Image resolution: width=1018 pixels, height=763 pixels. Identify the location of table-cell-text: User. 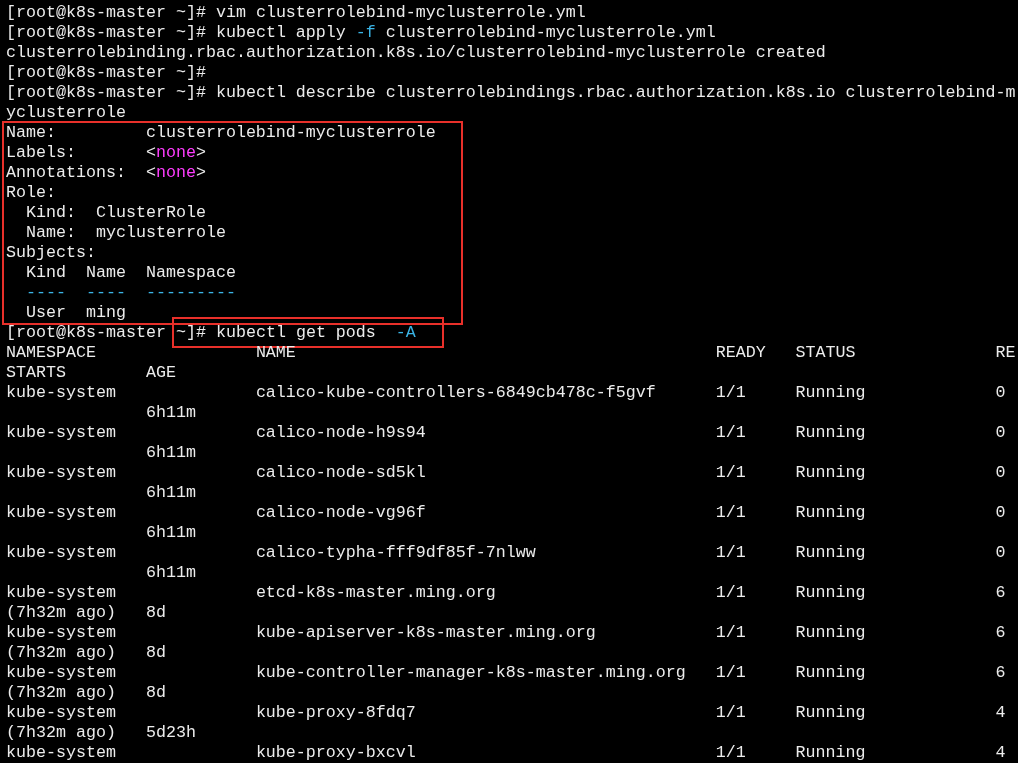
(46, 313).